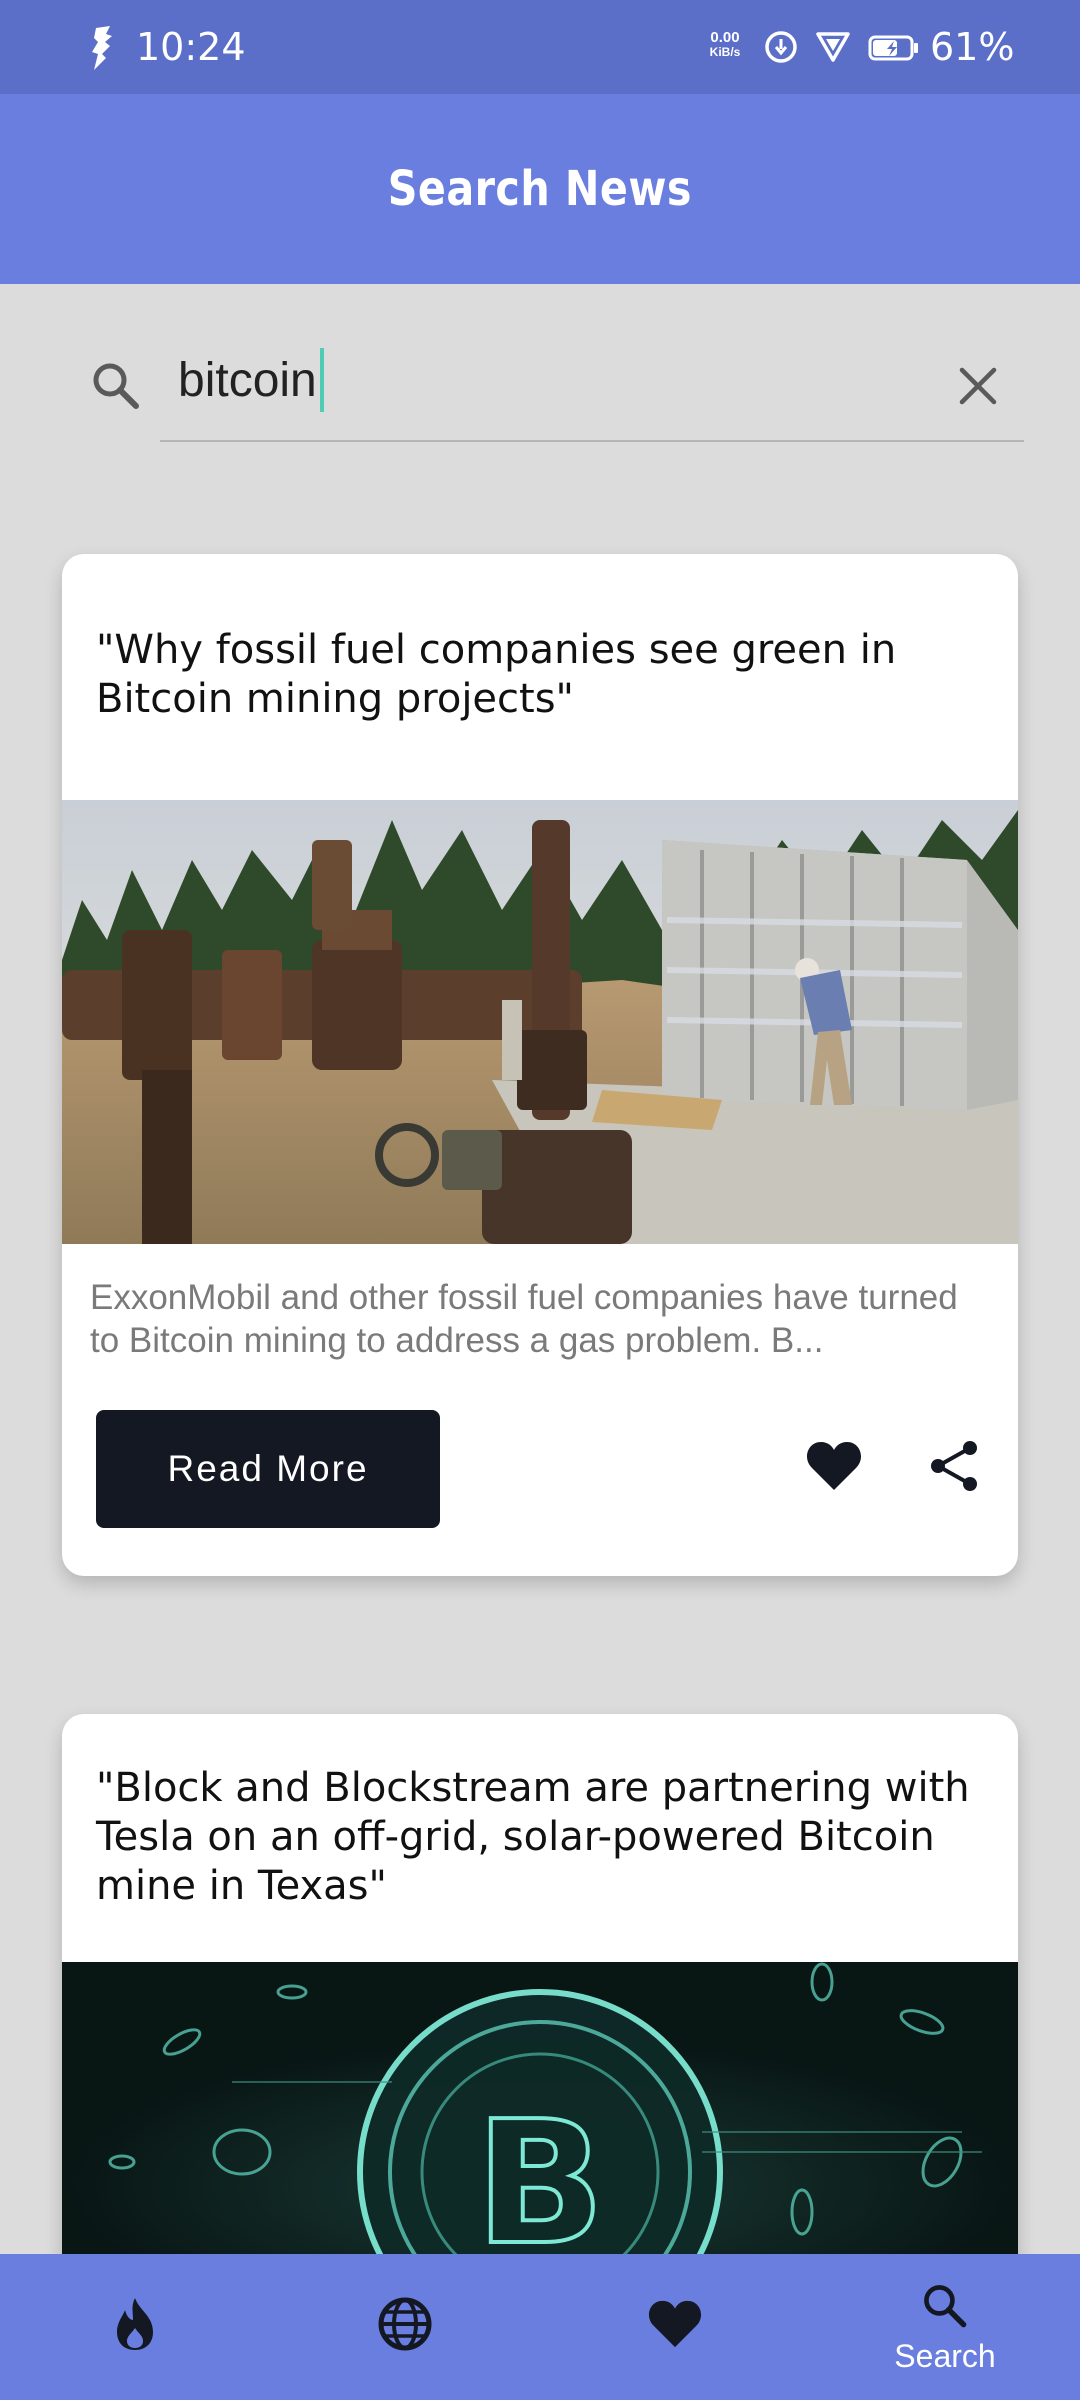 The height and width of the screenshot is (2400, 1080). Describe the element at coordinates (945, 2355) in the screenshot. I see `nav-label-search: Search` at that location.